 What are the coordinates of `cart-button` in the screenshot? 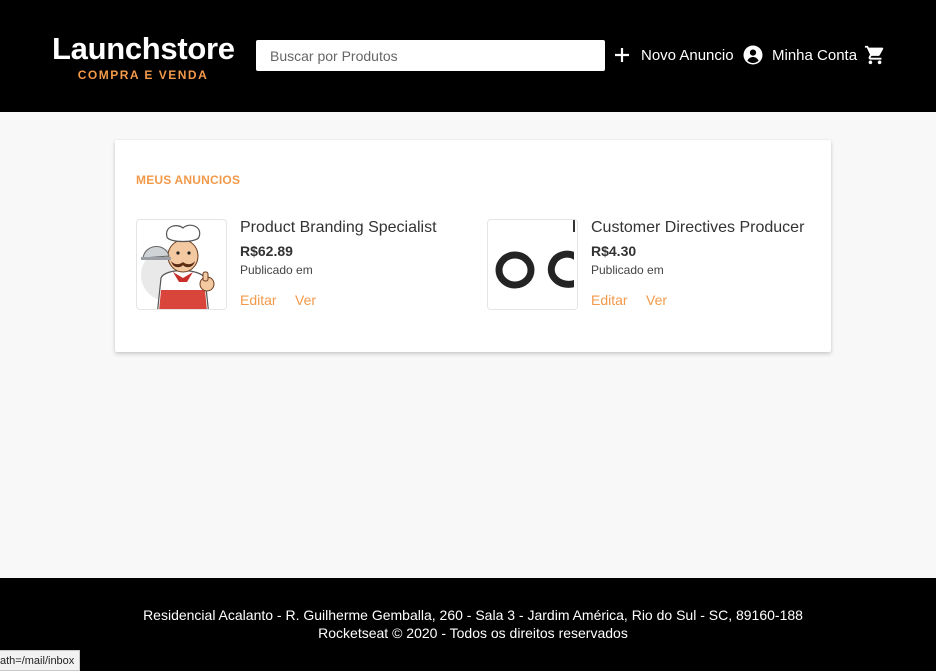 It's located at (875, 55).